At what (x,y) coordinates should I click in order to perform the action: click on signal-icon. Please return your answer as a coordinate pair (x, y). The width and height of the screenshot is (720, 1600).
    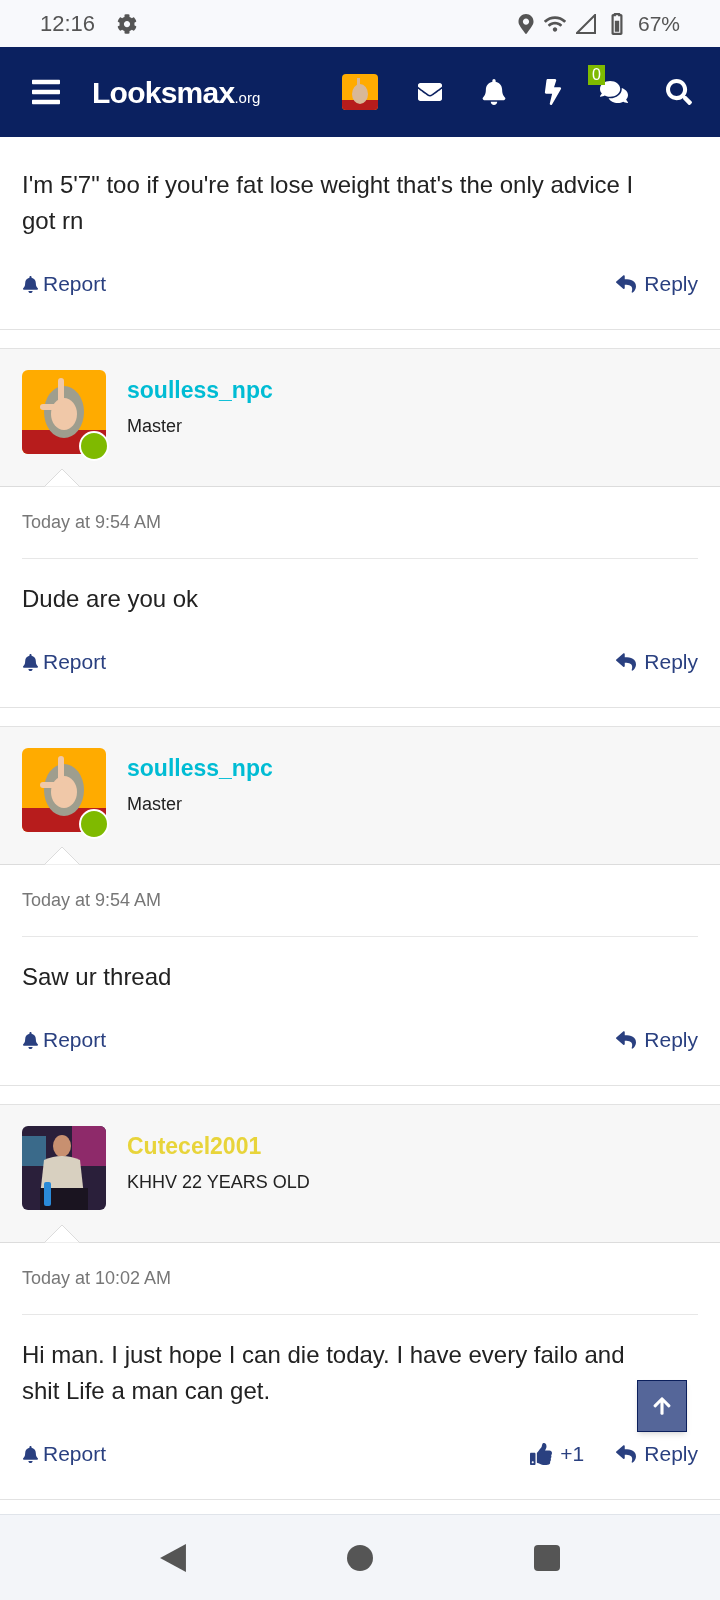
    Looking at the image, I should click on (585, 23).